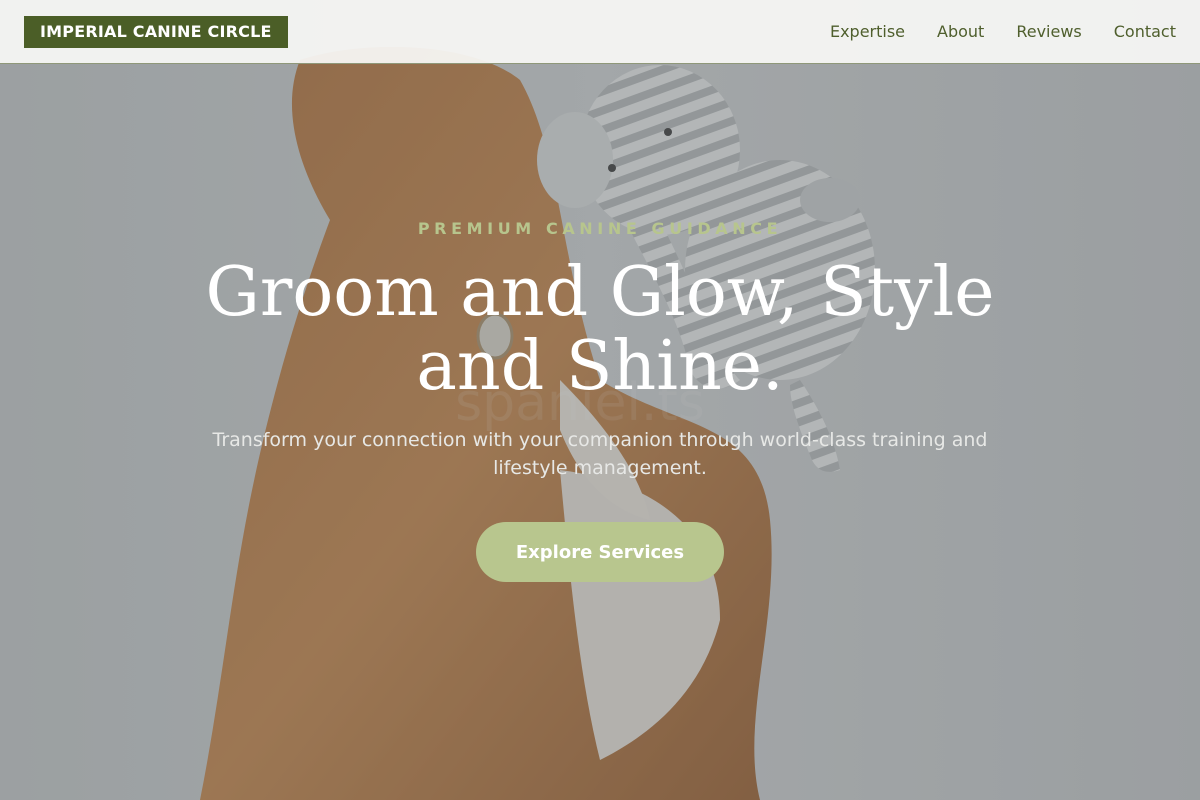  I want to click on hero-headline: Groom and Glow, Style and Shine., so click(600, 329).